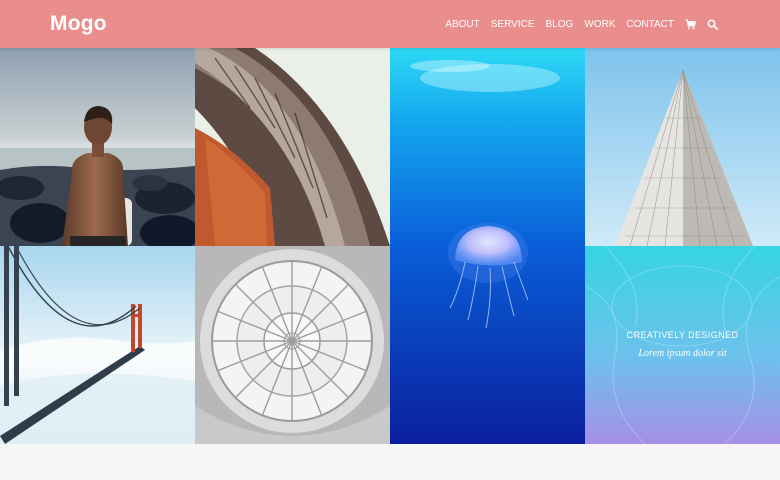 The height and width of the screenshot is (480, 780). What do you see at coordinates (712, 24) in the screenshot?
I see `search-icon` at bounding box center [712, 24].